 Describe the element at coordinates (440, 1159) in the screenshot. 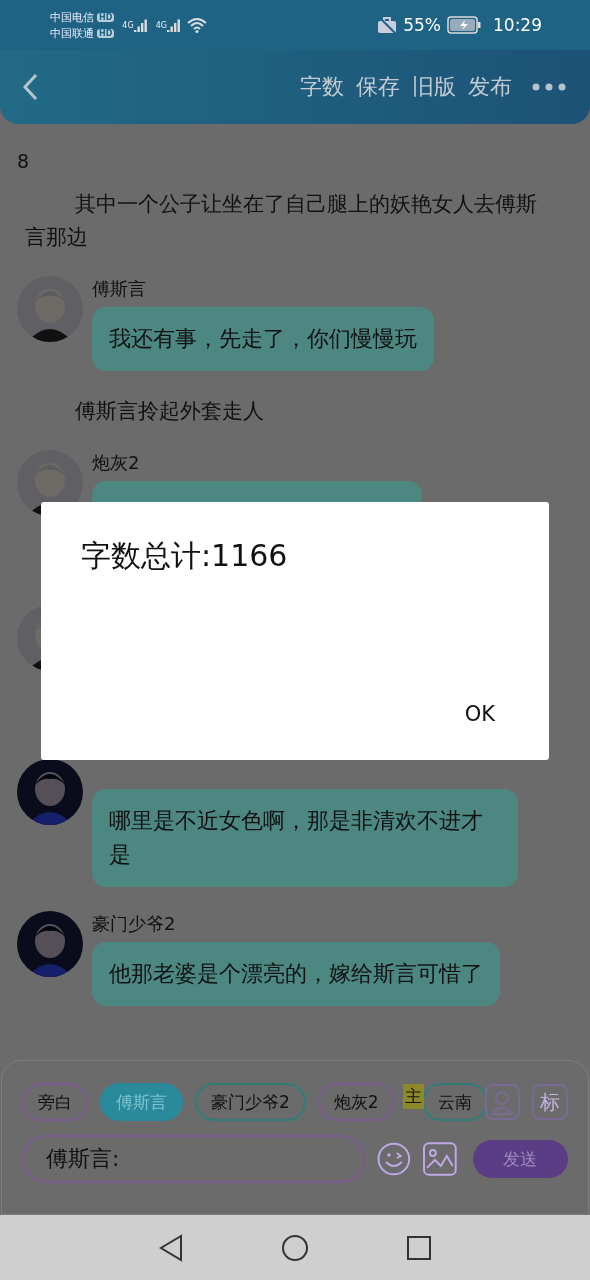

I see `image-icon` at that location.